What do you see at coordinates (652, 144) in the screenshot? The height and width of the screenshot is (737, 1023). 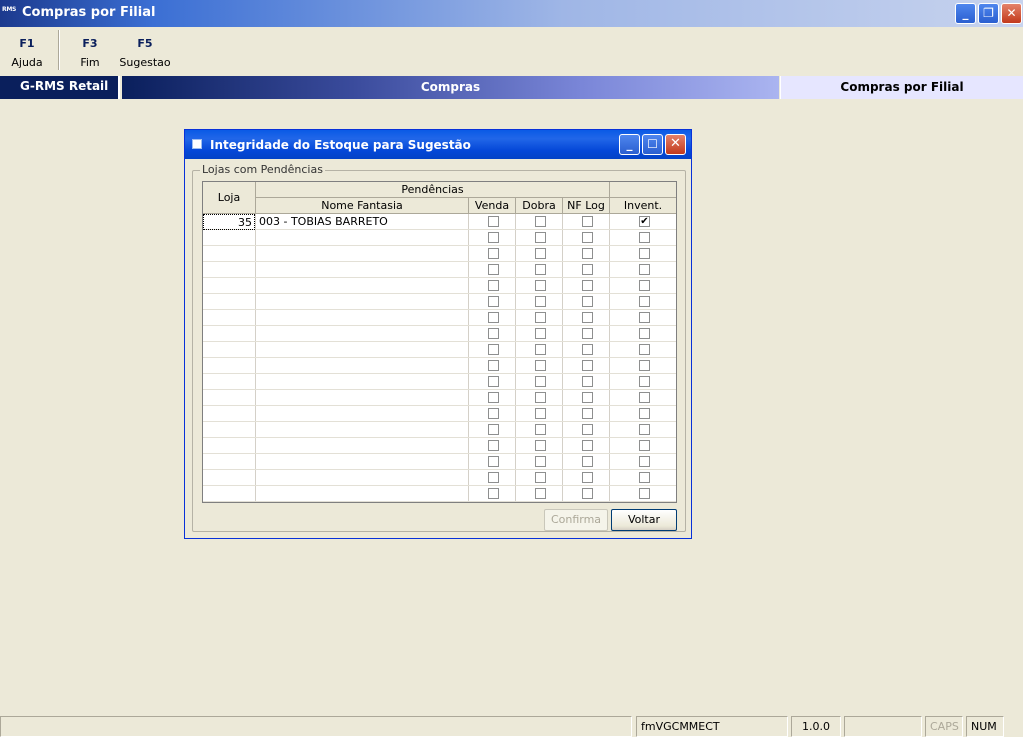 I see `dialog-maximize-button: ☐` at bounding box center [652, 144].